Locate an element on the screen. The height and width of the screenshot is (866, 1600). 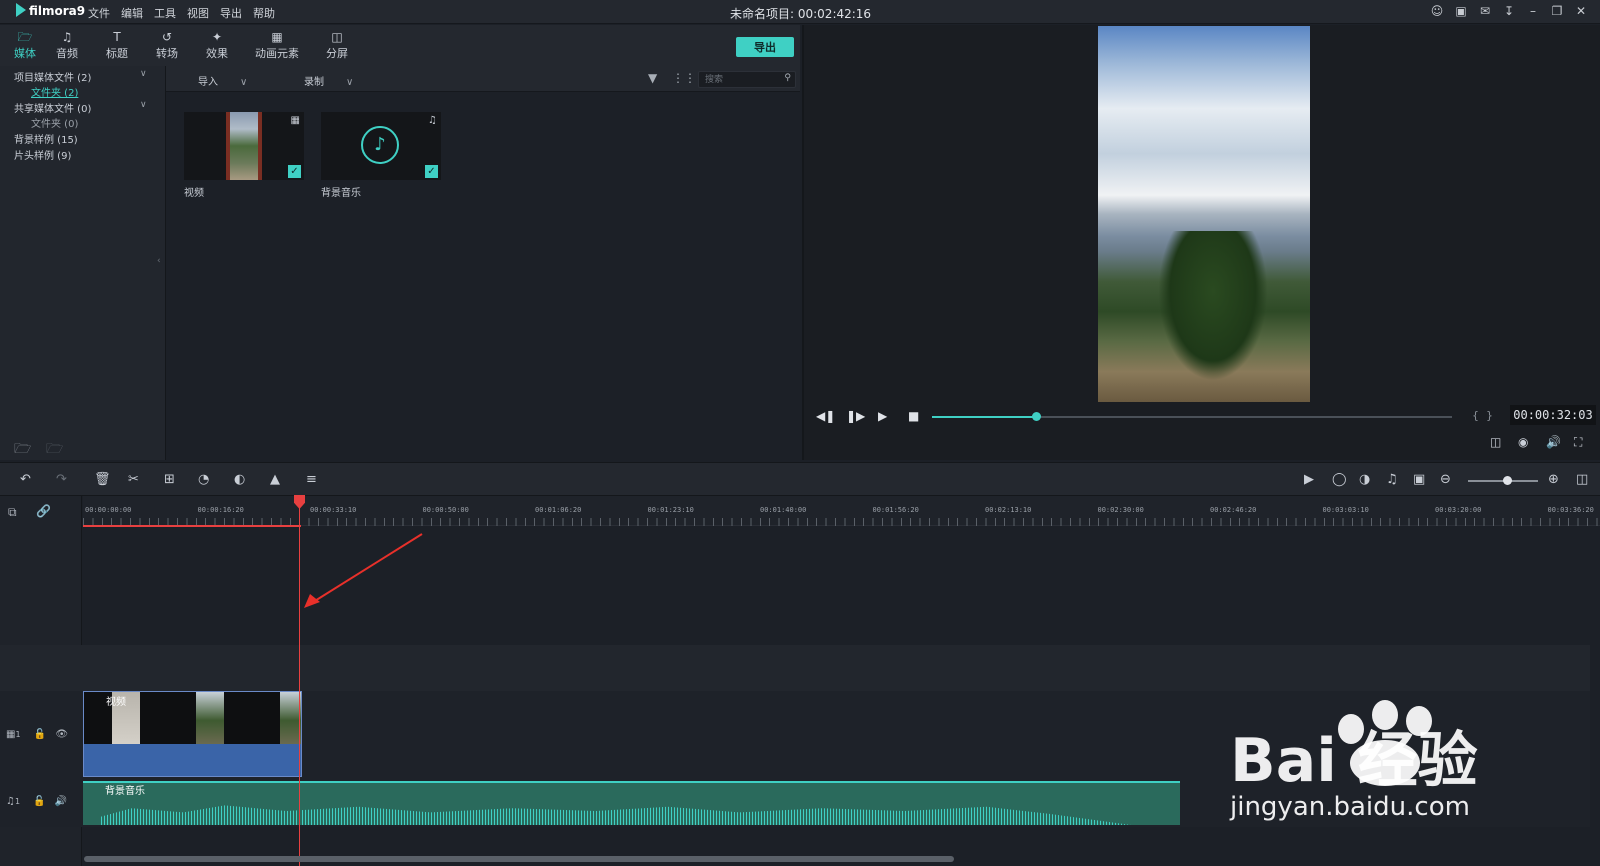
app-logo: filmora9 is located at coordinates (50, 10).